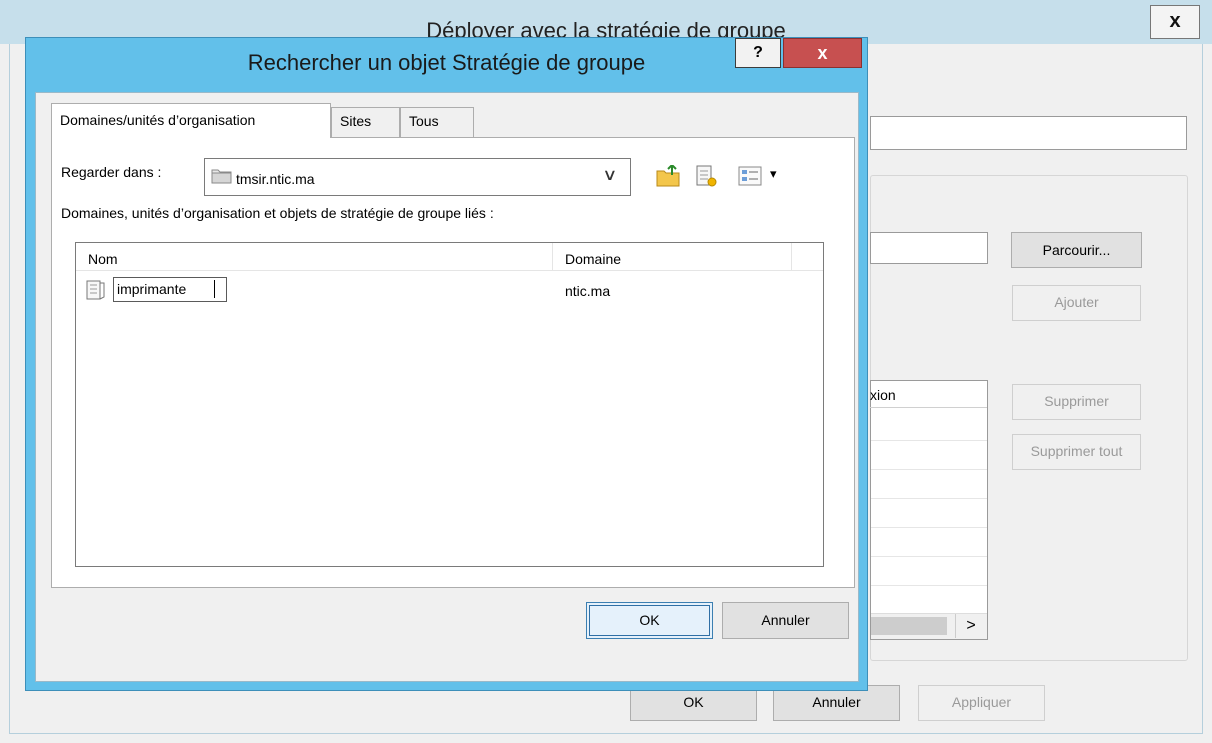 The height and width of the screenshot is (743, 1212). I want to click on view-dropdown-arrow-icon: ▾, so click(773, 174).